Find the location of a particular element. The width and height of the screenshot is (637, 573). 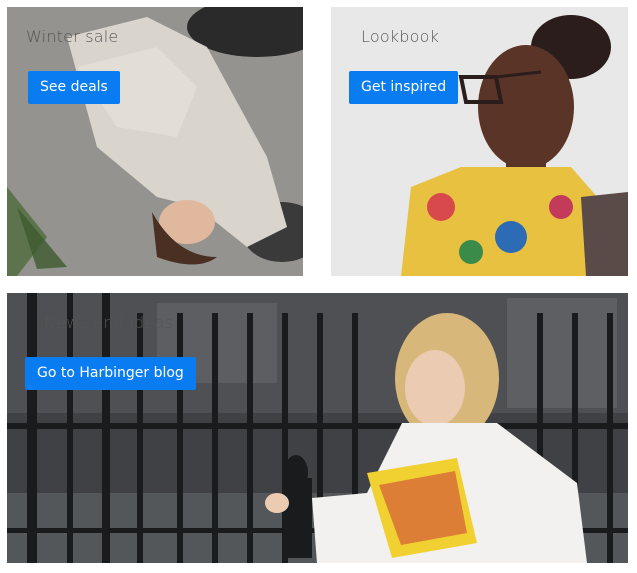

go-to-harbinger-blog-button: Go to Harbinger blog is located at coordinates (110, 373).